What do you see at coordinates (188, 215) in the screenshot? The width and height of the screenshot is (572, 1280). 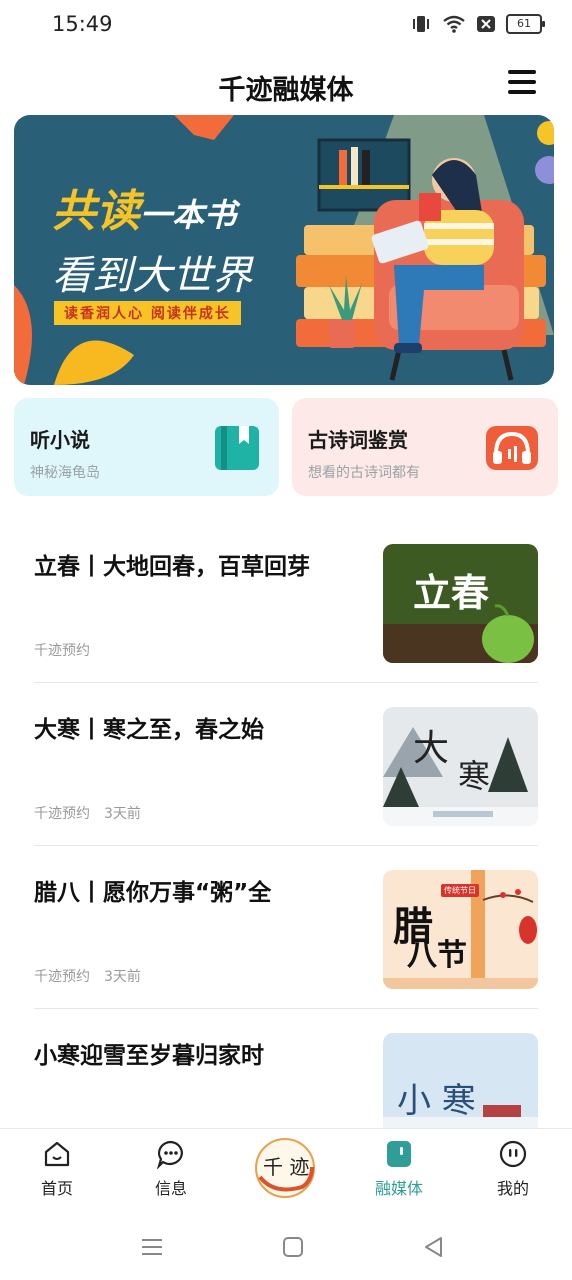 I see `banner-headline-1b: 一本书` at bounding box center [188, 215].